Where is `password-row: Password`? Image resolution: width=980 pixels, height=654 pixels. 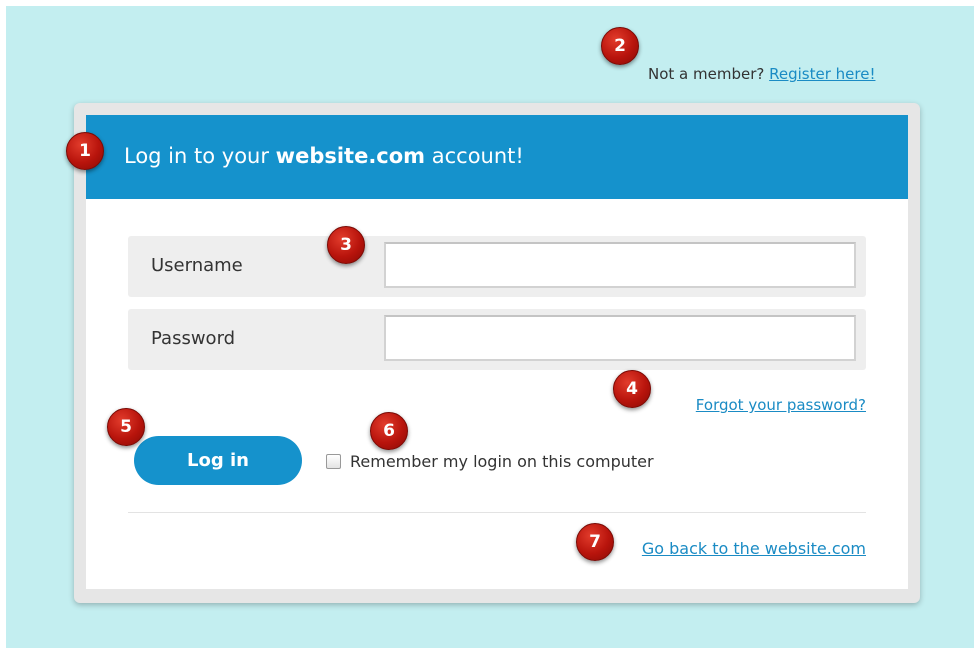
password-row: Password is located at coordinates (497, 339).